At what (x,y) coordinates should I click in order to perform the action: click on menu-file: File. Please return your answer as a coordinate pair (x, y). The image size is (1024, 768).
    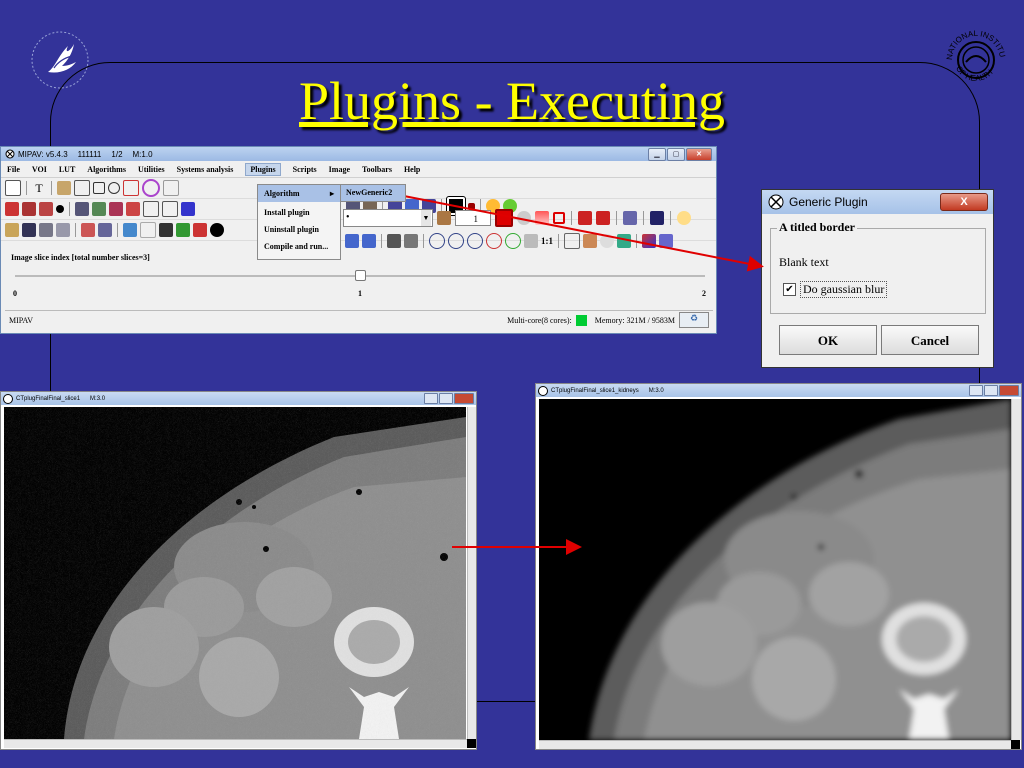
    Looking at the image, I should click on (13, 169).